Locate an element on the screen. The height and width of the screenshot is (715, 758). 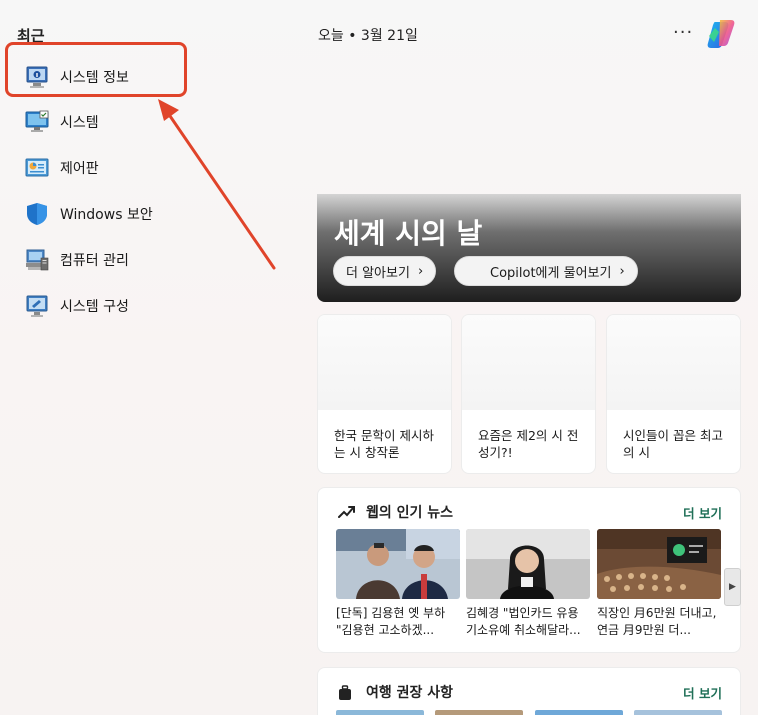
card-text: 시인들이 꼽은 최고의 시 is located at coordinates (673, 444).